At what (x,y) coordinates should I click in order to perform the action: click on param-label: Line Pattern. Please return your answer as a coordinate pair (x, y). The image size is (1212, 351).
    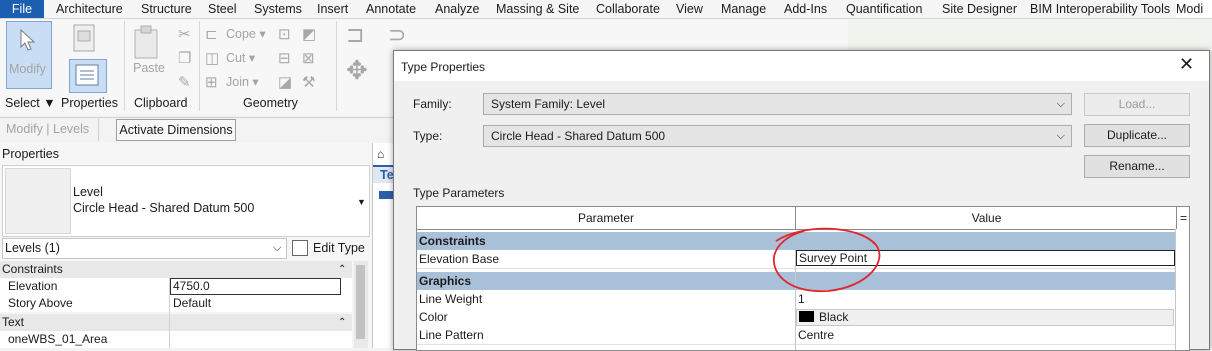
    Looking at the image, I should click on (451, 335).